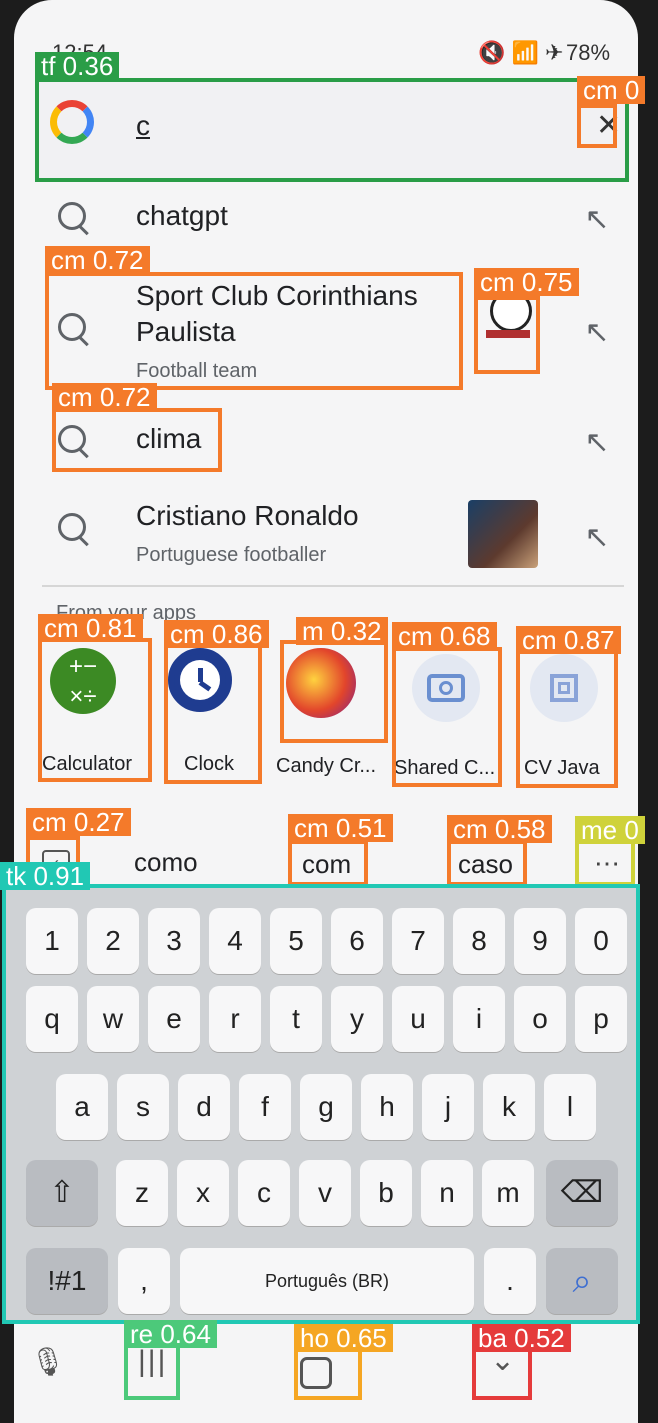 Image resolution: width=658 pixels, height=1423 pixels. Describe the element at coordinates (340, 828) in the screenshot. I see `detection-label: cm 0.51` at that location.